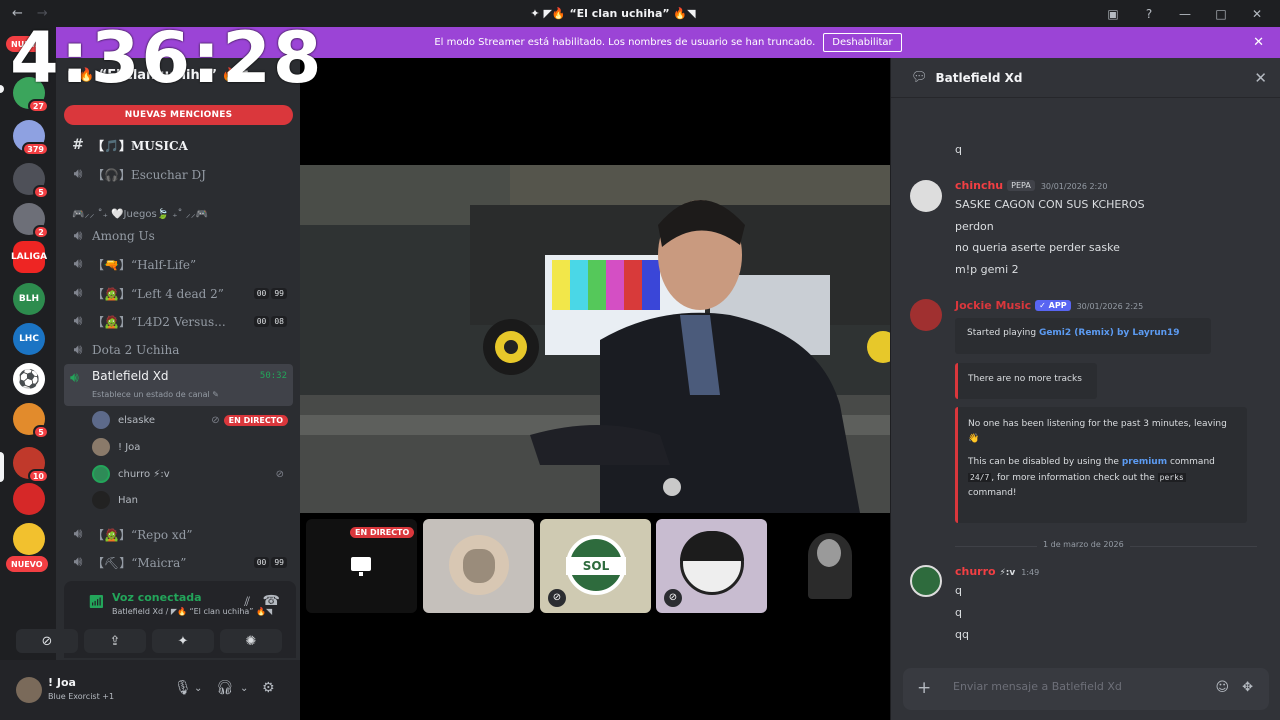 The height and width of the screenshot is (720, 1280). Describe the element at coordinates (1222, 687) in the screenshot. I see `emoji-icon: ☺` at that location.